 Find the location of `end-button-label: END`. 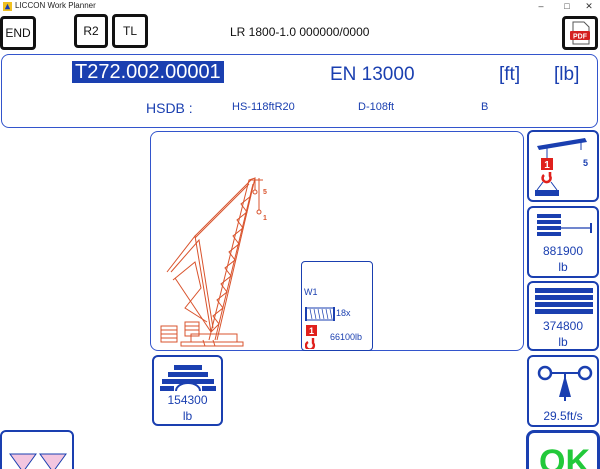

end-button-label: END is located at coordinates (18, 33).